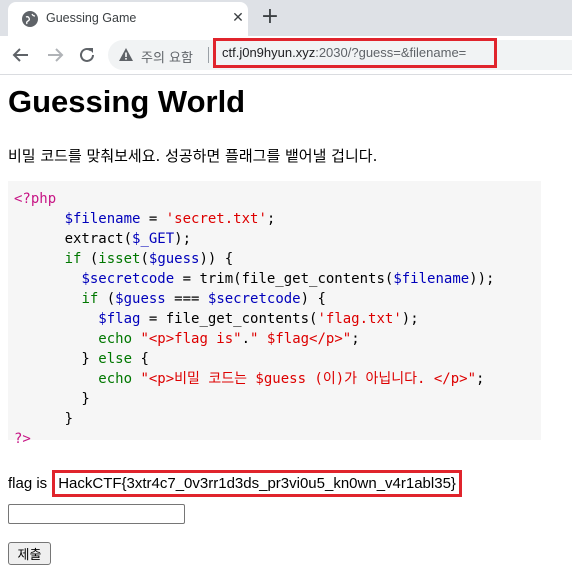 This screenshot has width=572, height=574. I want to click on tab-guessing-game: Guessing Game ✕, so click(128, 19).